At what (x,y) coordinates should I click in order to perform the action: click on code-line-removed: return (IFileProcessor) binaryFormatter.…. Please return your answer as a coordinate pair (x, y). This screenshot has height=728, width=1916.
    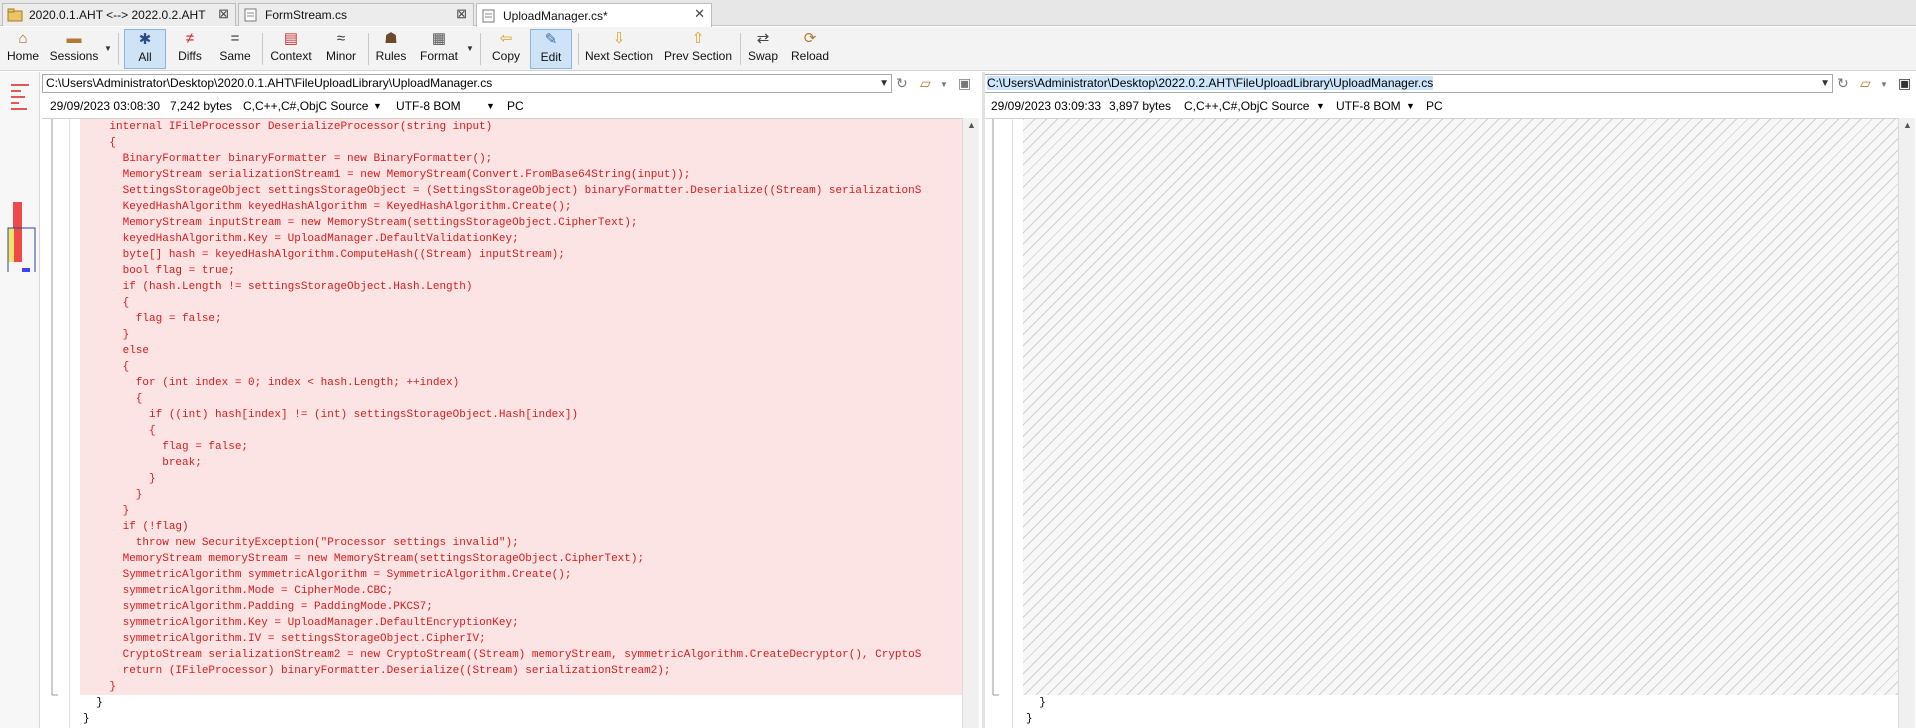
    Looking at the image, I should click on (521, 671).